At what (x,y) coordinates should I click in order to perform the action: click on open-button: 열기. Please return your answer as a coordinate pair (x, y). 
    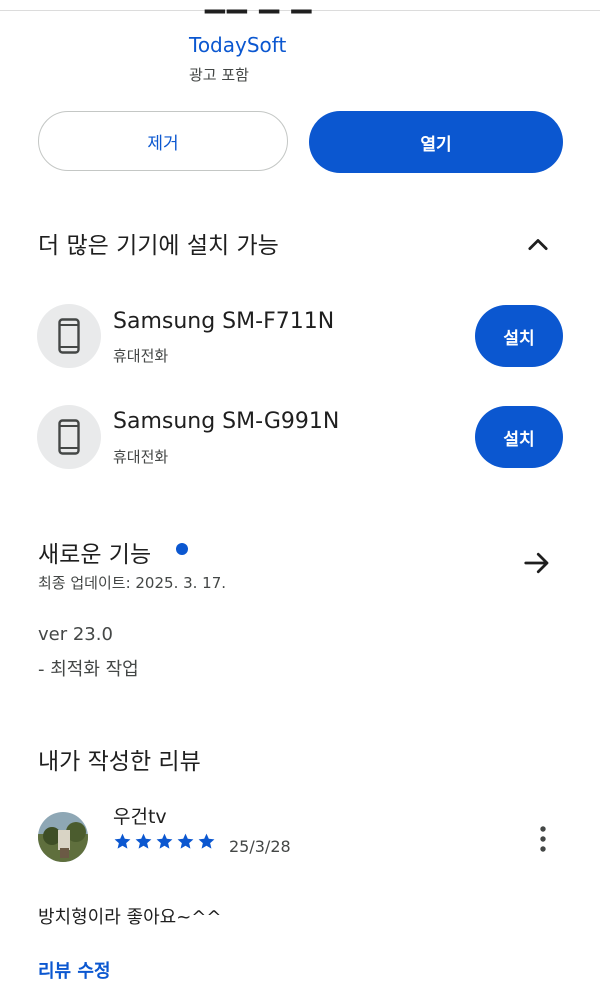
    Looking at the image, I should click on (436, 142).